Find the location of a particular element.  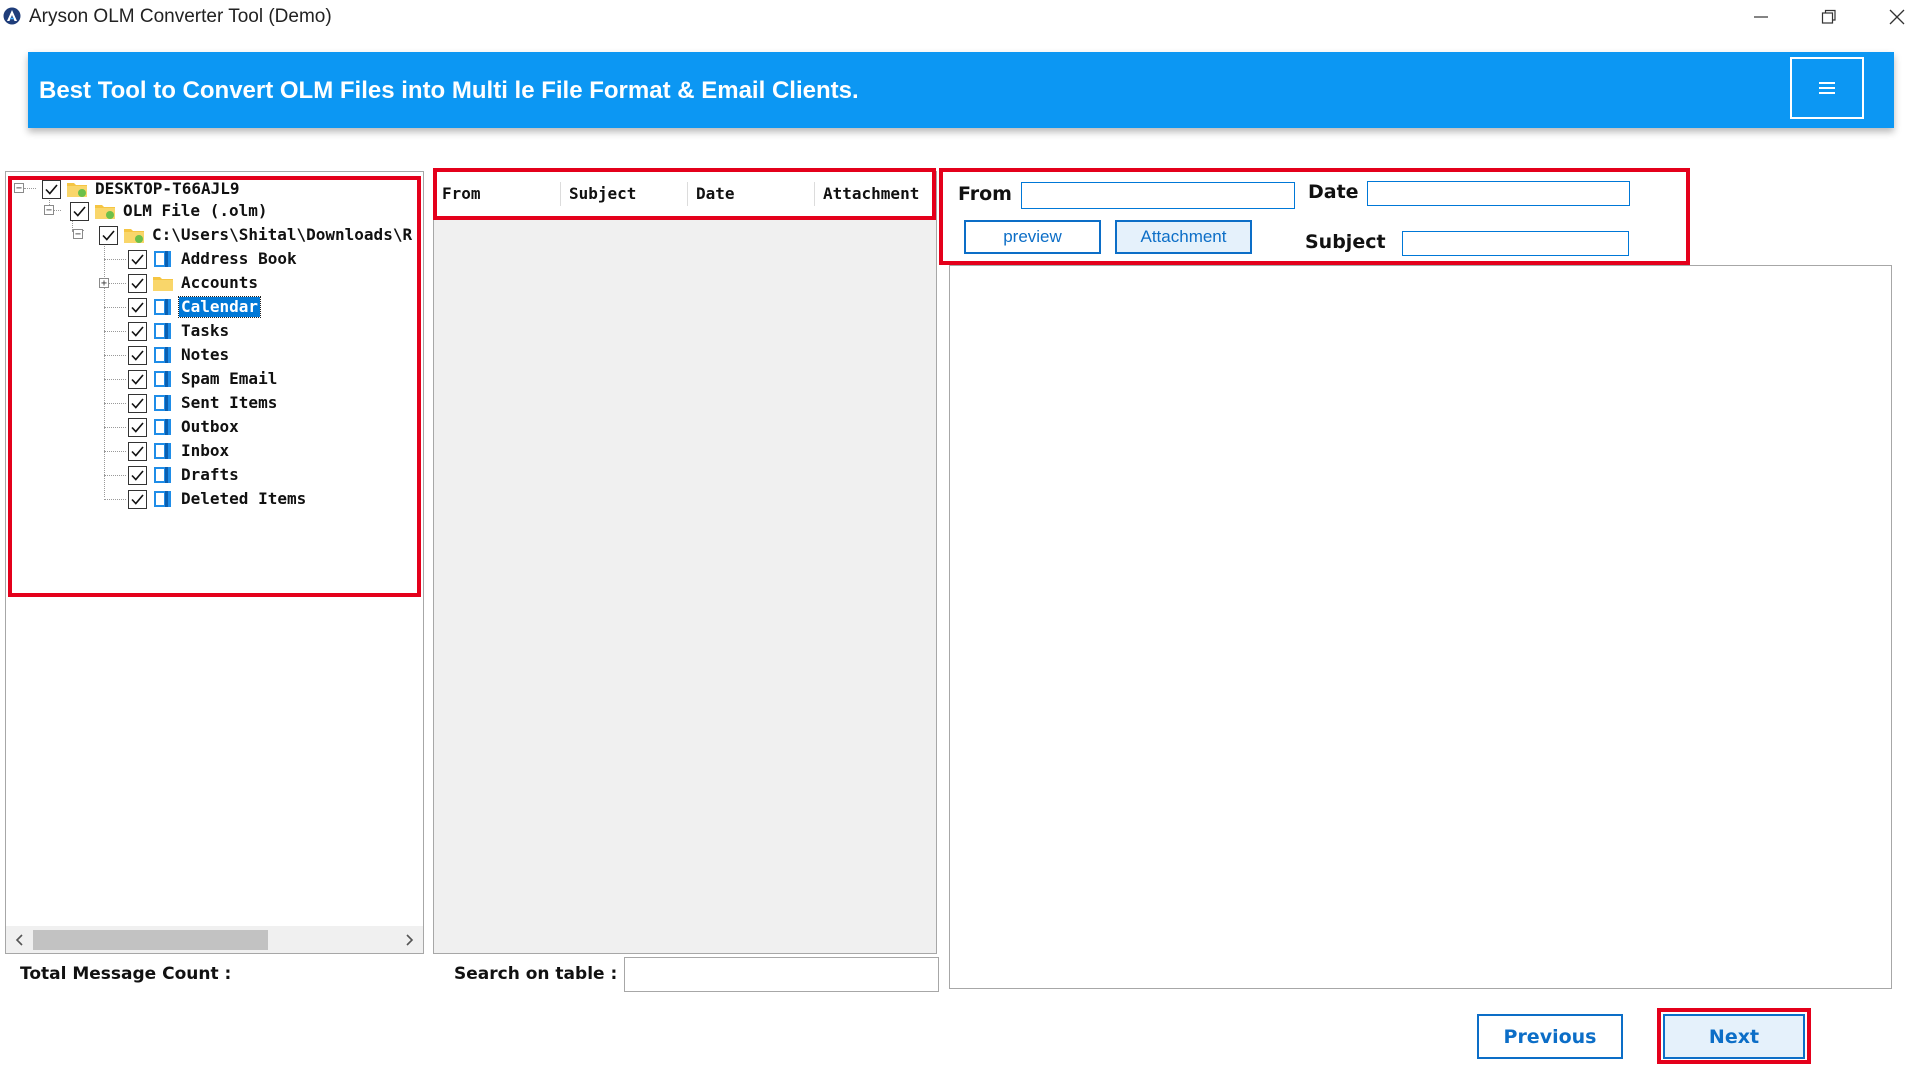

preview-button: preview is located at coordinates (1032, 237).